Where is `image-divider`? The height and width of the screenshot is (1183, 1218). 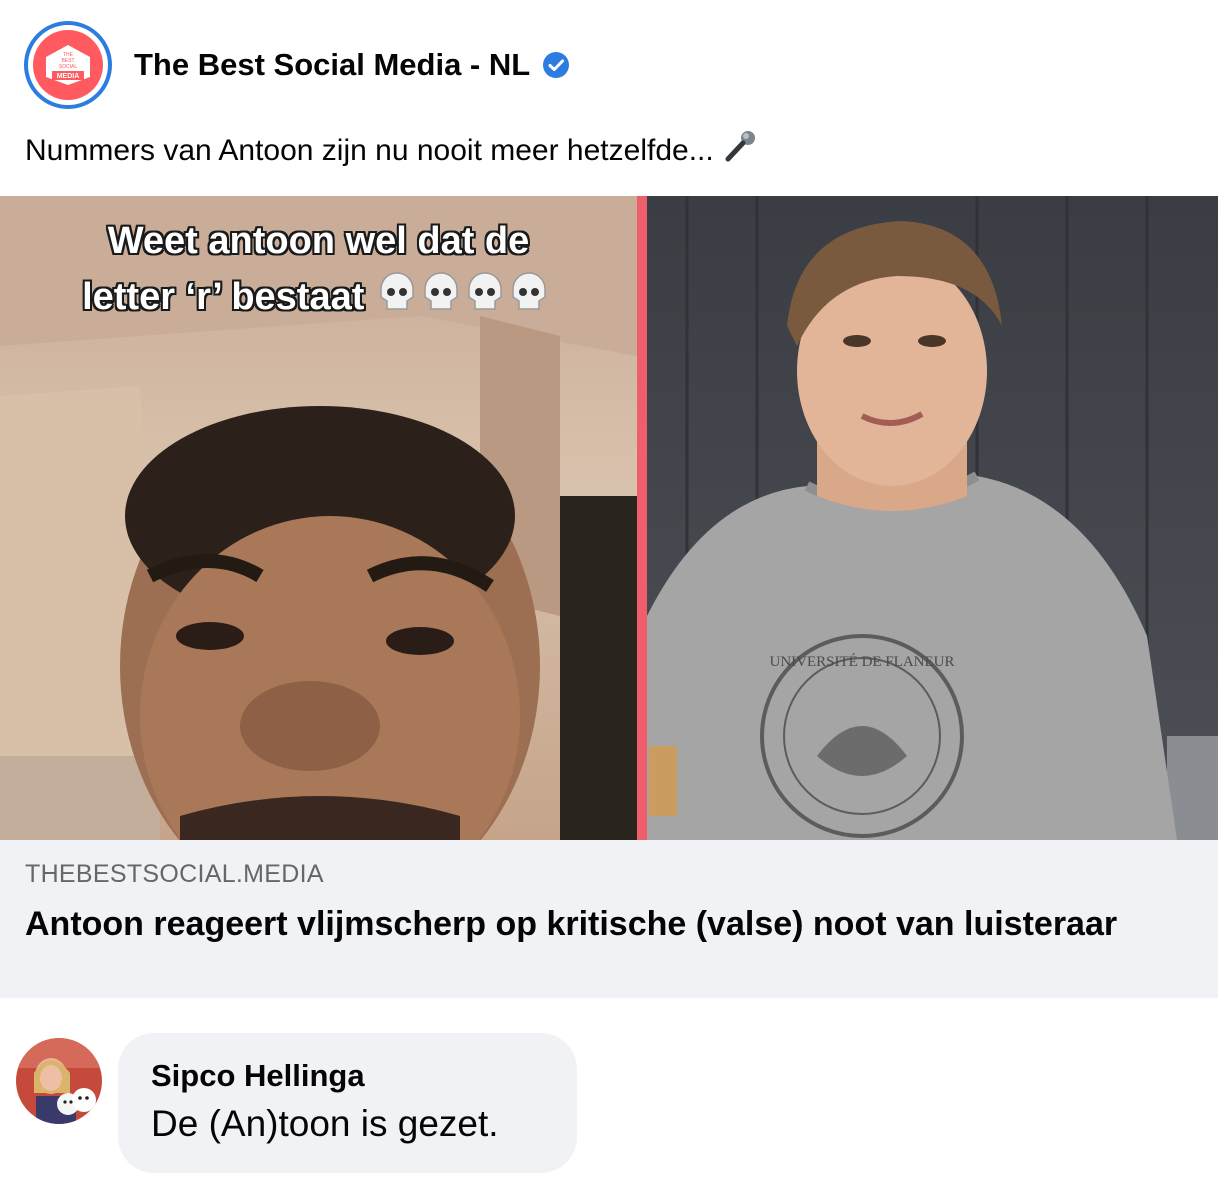
image-divider is located at coordinates (642, 518).